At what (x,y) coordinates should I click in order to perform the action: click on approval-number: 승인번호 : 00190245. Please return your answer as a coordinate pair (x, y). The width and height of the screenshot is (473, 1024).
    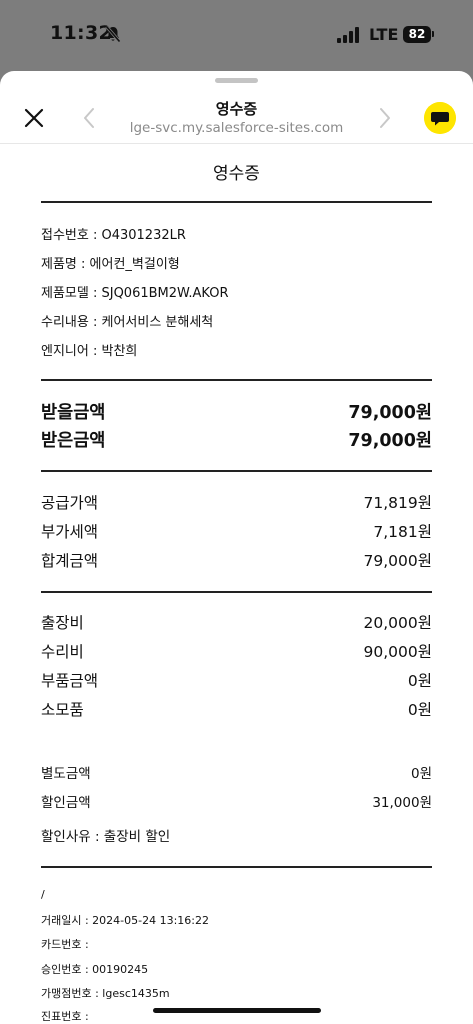
    Looking at the image, I should click on (95, 969).